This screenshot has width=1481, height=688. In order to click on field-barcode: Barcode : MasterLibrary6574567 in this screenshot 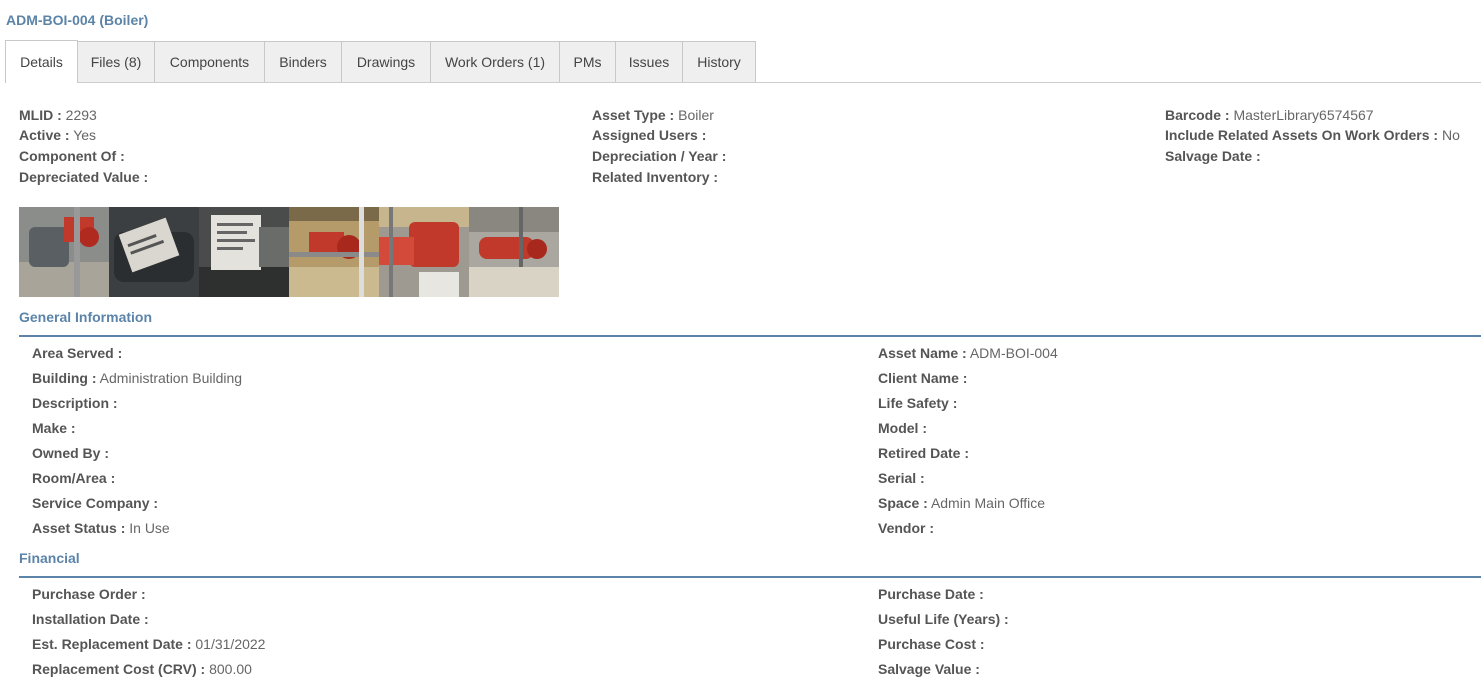, I will do `click(1269, 115)`.